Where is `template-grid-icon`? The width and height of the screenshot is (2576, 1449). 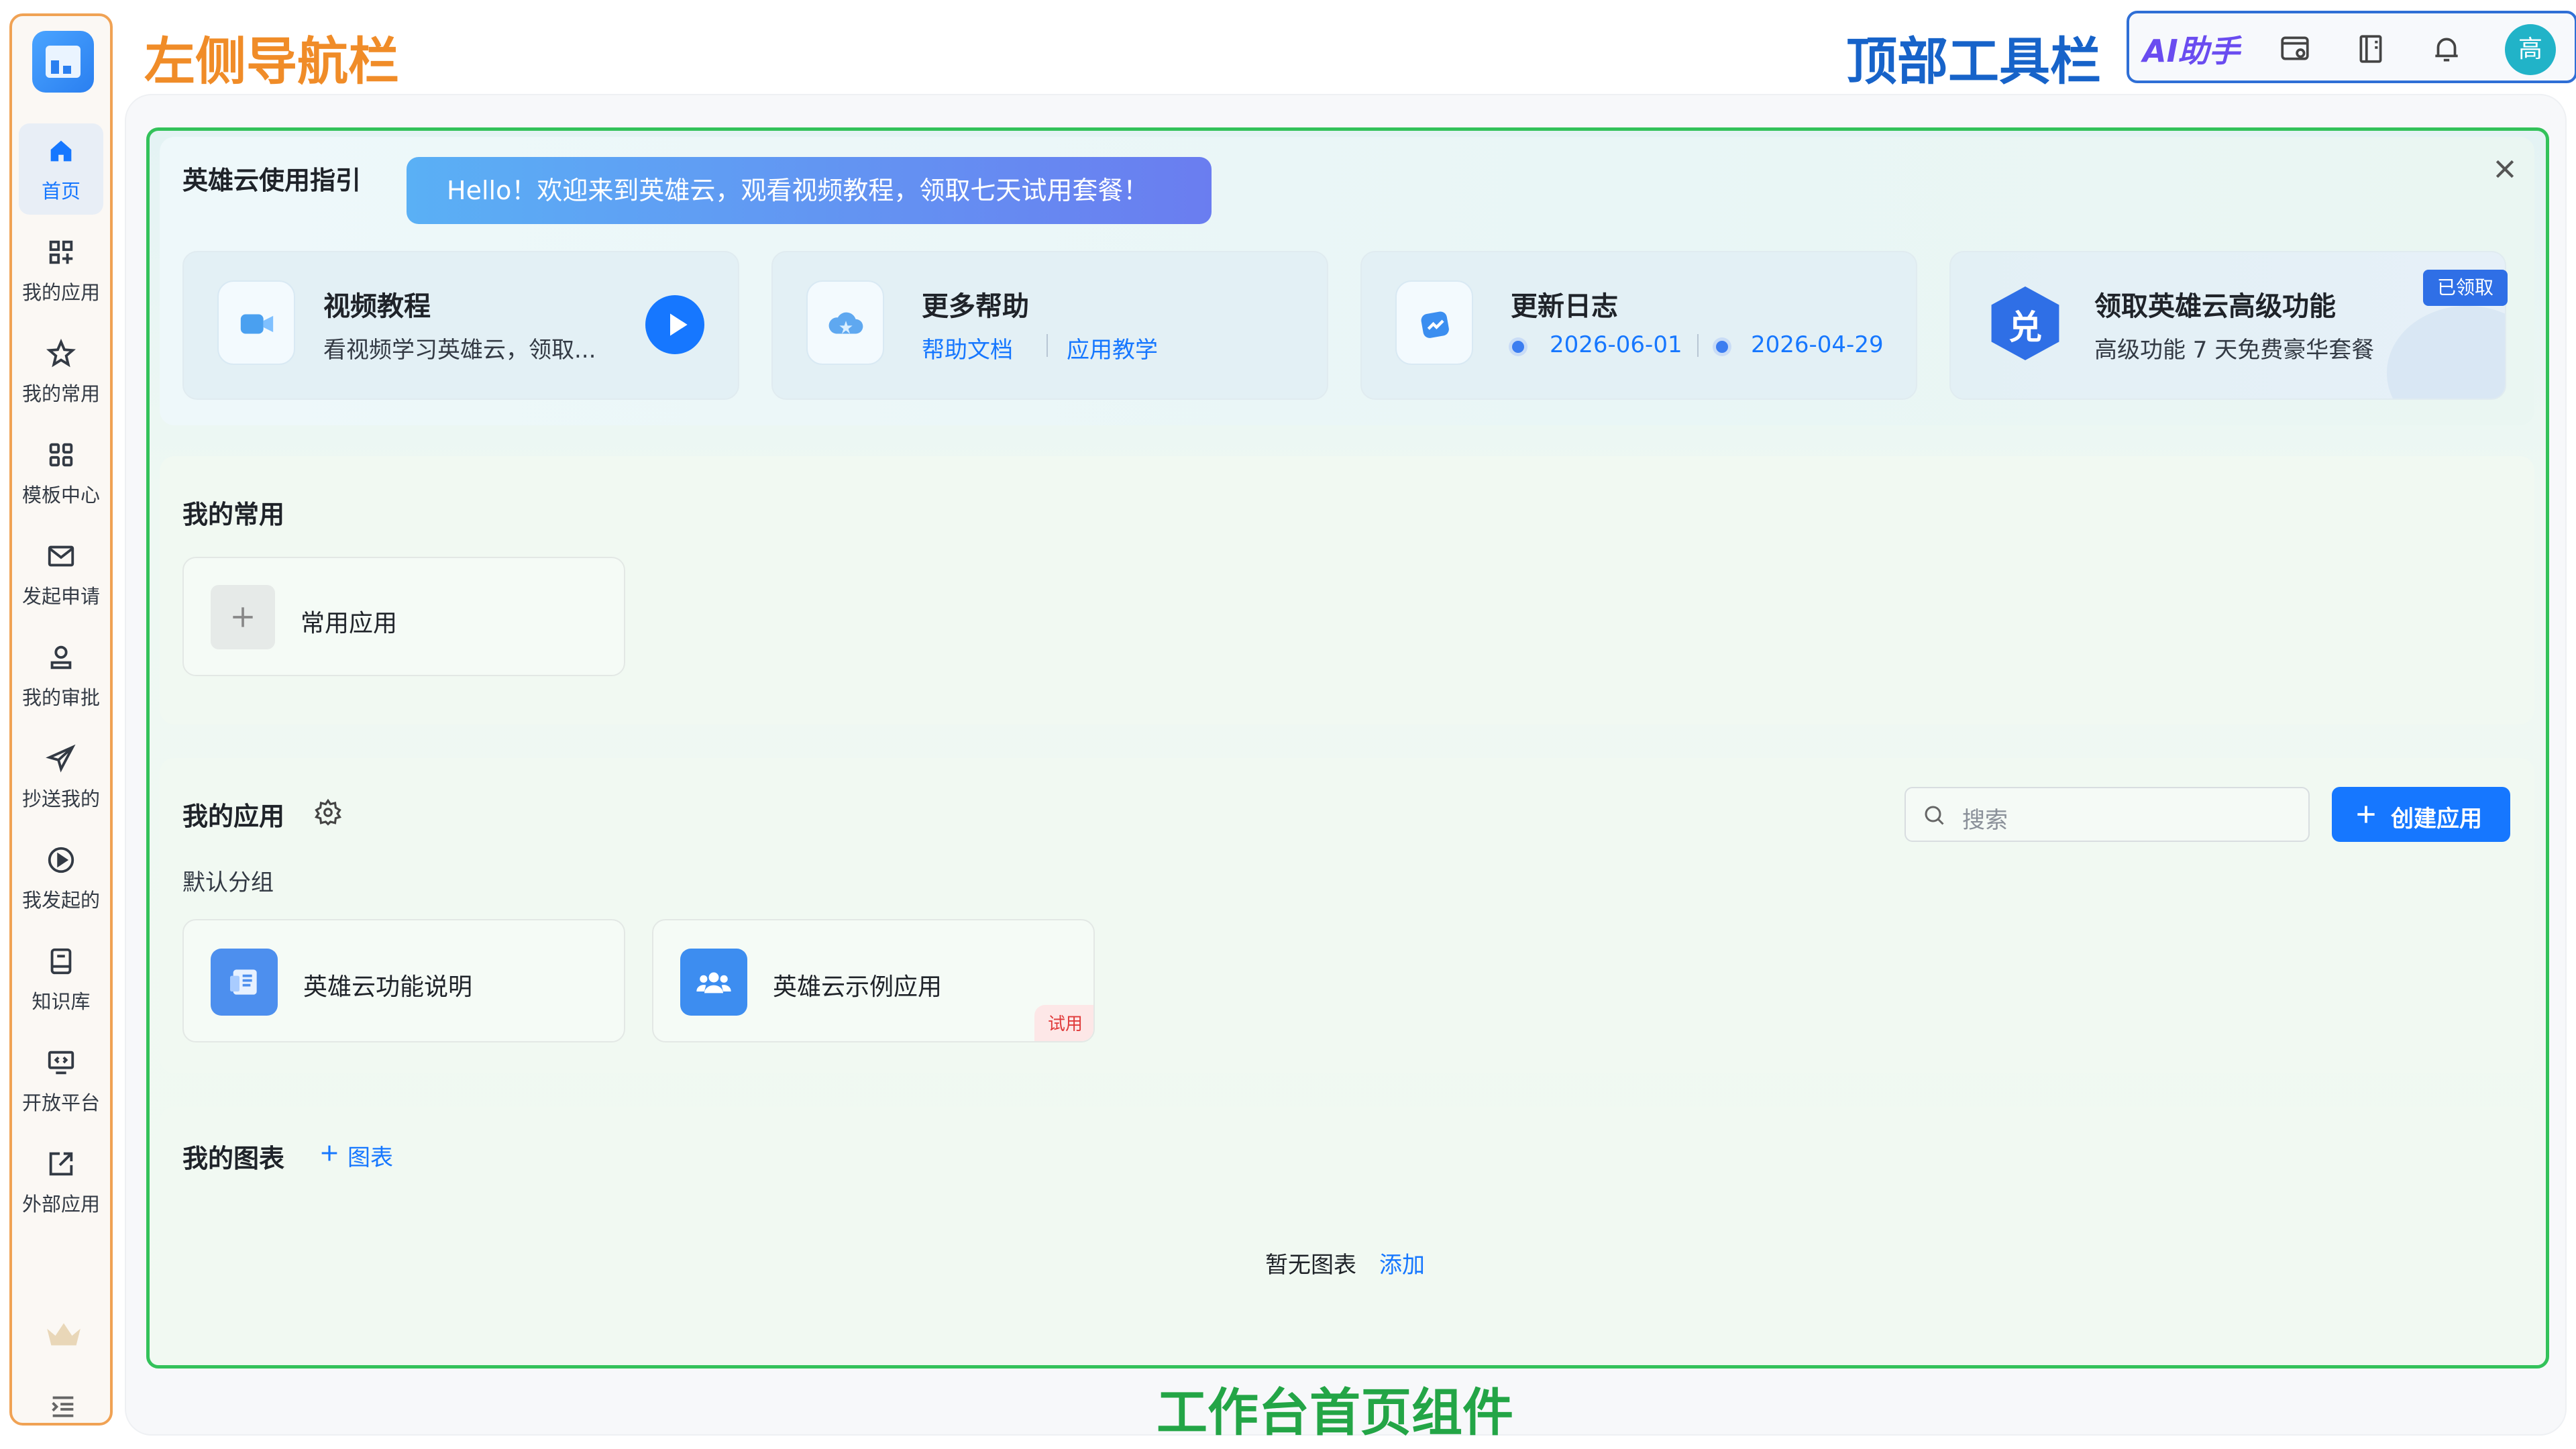
template-grid-icon is located at coordinates (61, 455).